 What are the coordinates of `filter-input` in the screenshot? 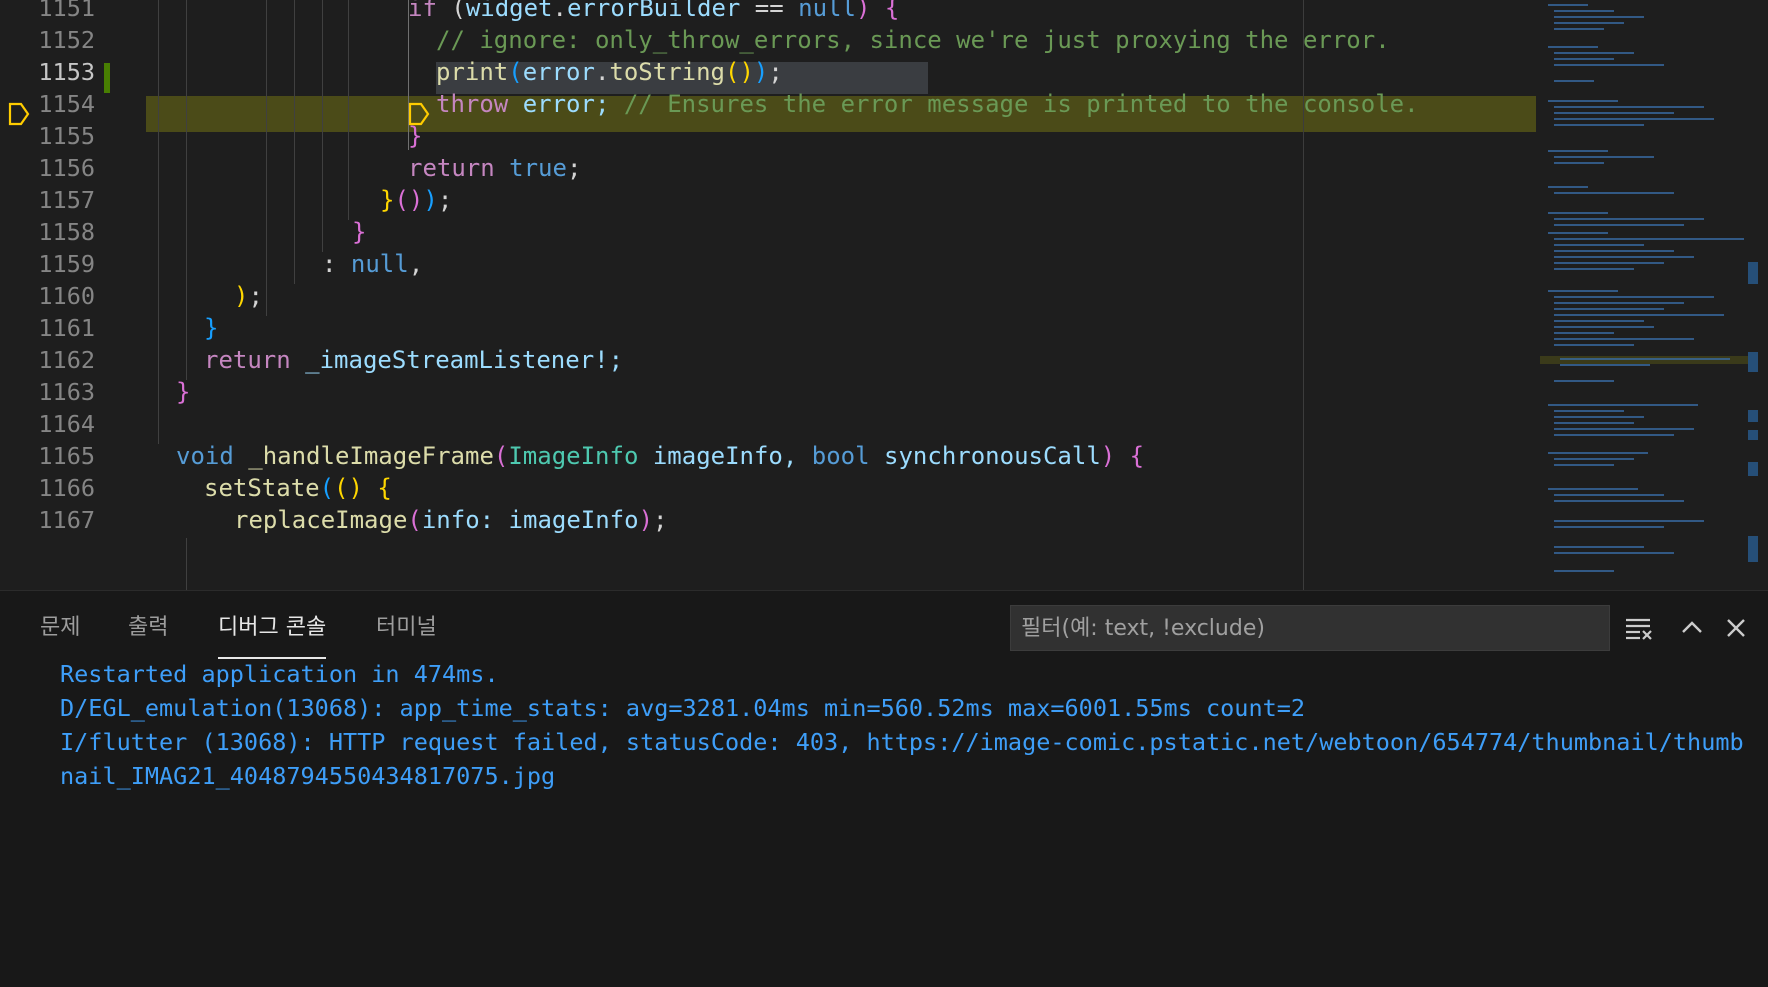 It's located at (1310, 628).